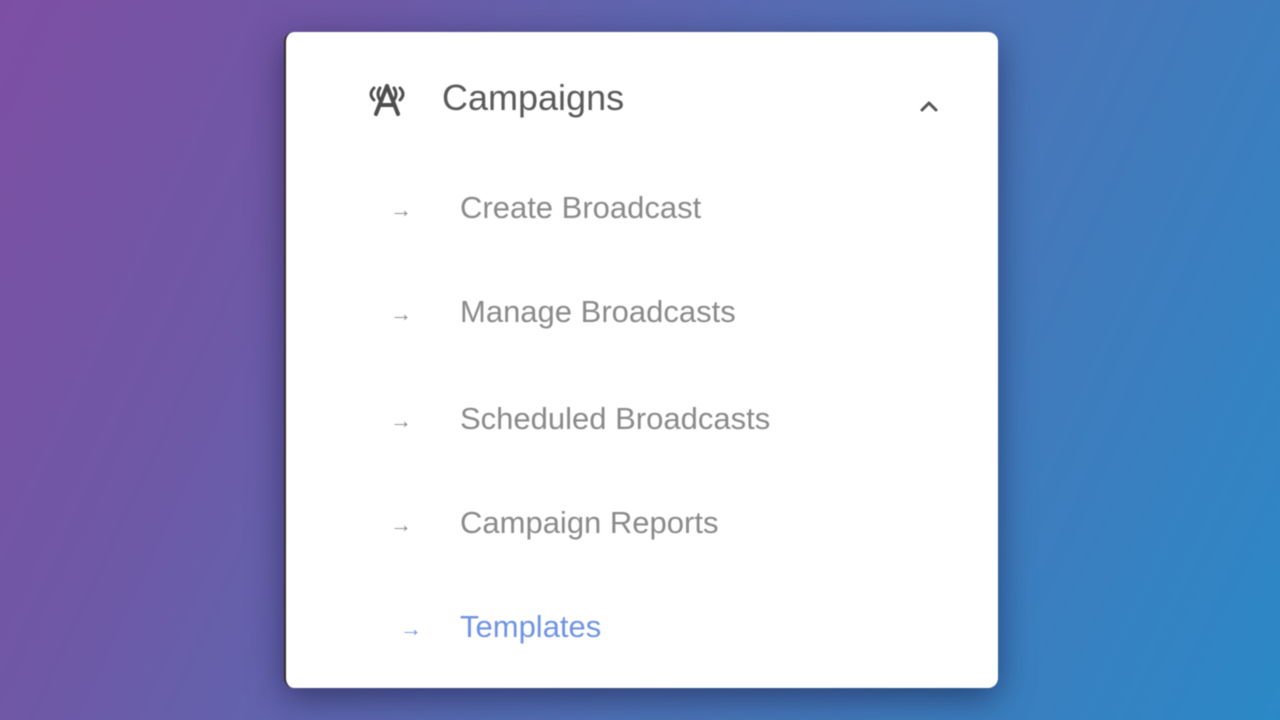 The height and width of the screenshot is (720, 1280). I want to click on create-broadcast-label: Create Broadcast, so click(581, 207).